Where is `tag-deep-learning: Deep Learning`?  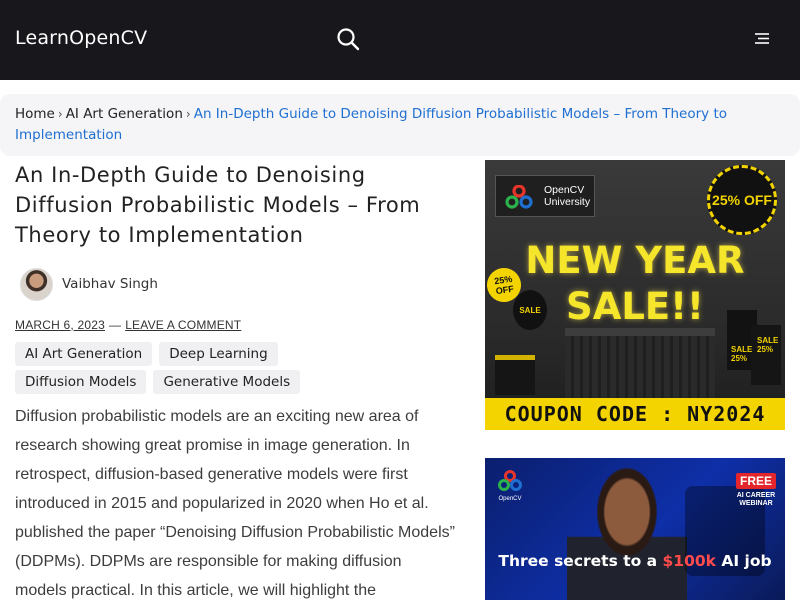 tag-deep-learning: Deep Learning is located at coordinates (218, 354).